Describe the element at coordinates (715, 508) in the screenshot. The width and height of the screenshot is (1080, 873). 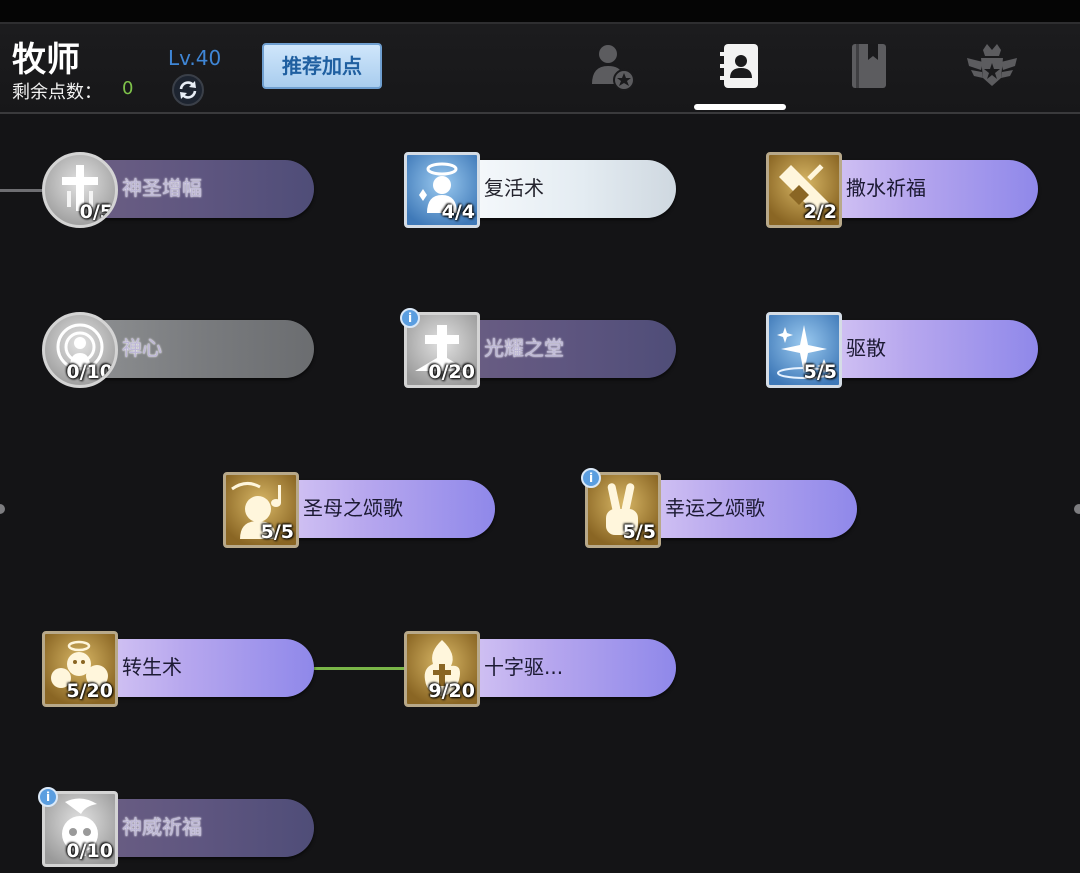
I see `skill-name: 幸运之颂歌` at that location.